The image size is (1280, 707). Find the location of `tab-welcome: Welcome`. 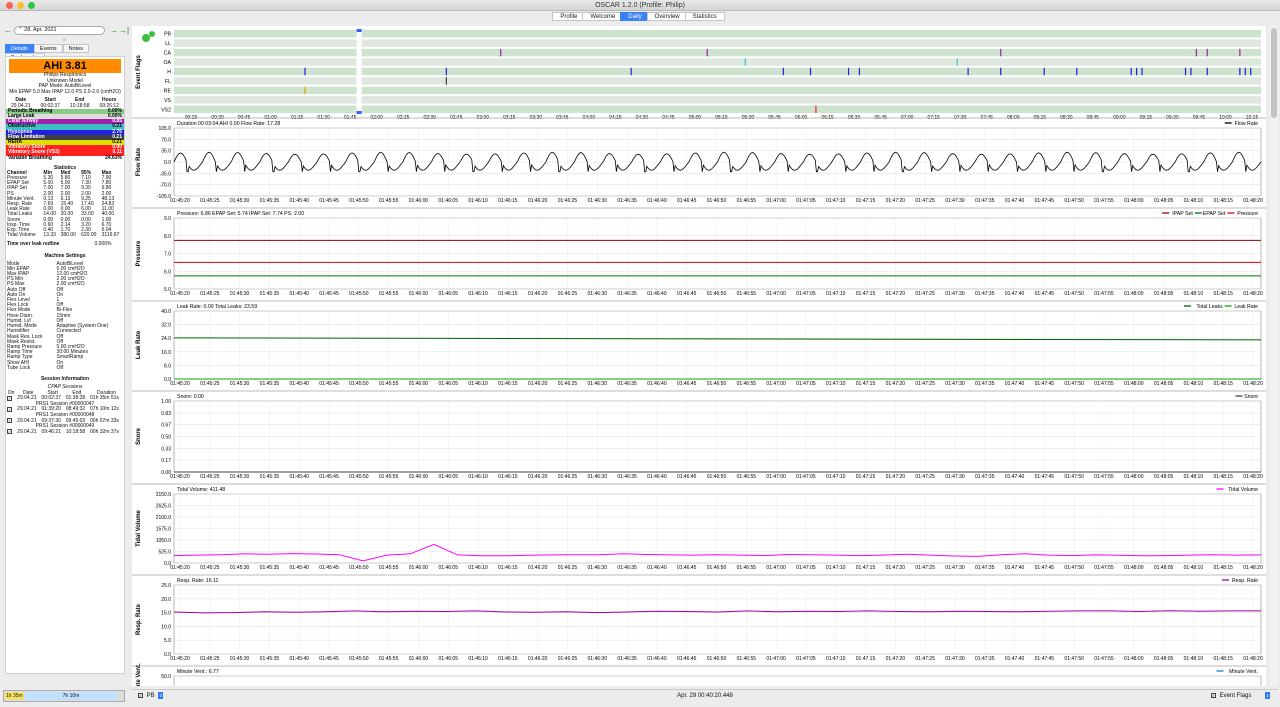

tab-welcome: Welcome is located at coordinates (603, 16).